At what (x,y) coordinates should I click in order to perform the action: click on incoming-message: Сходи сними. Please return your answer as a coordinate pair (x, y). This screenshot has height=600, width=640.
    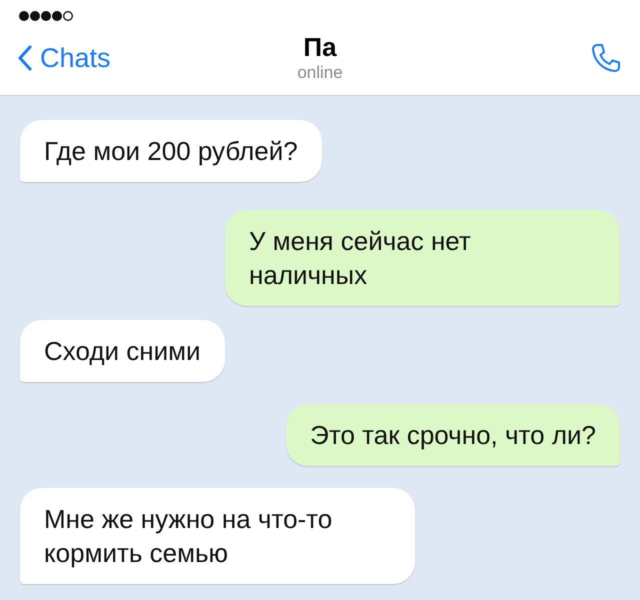
    Looking at the image, I should click on (122, 351).